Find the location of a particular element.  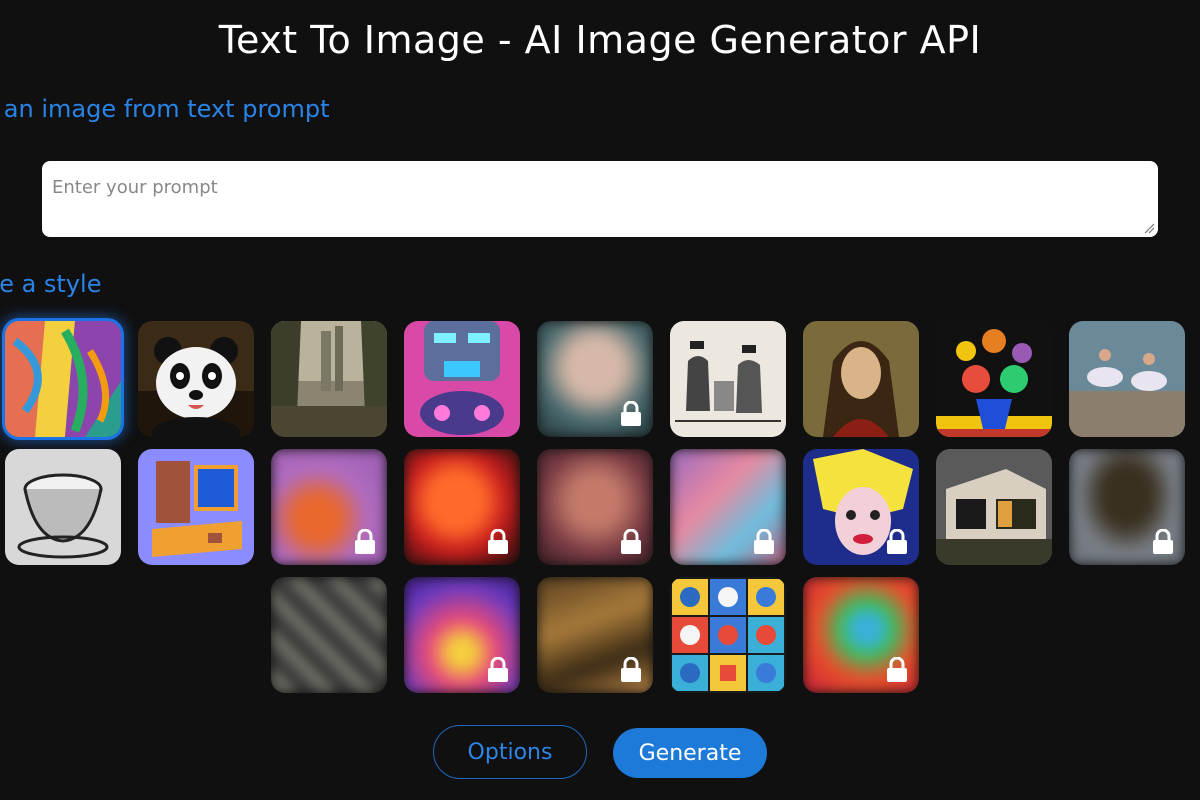

style-tile-fox is located at coordinates (329, 507).